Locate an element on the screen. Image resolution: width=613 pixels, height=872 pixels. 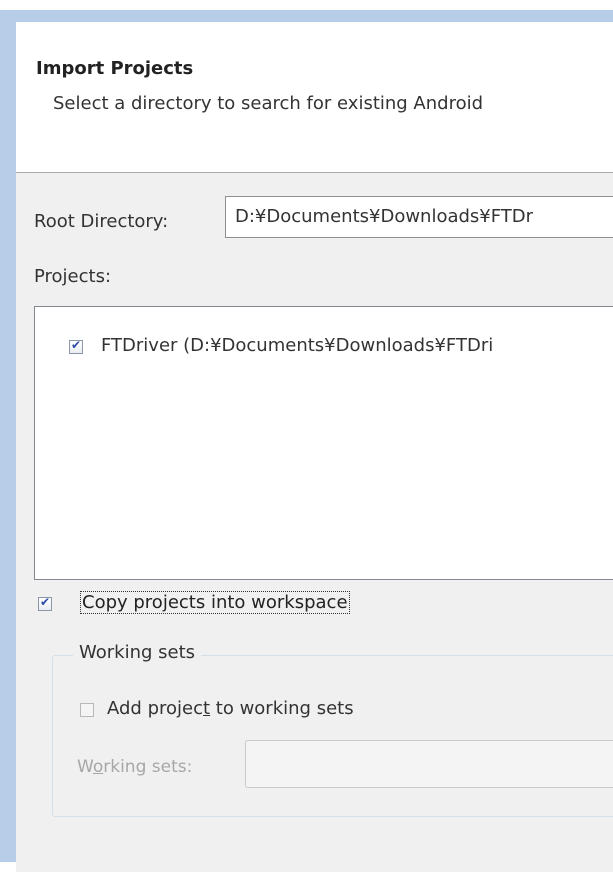
top-strip is located at coordinates (306, 5).